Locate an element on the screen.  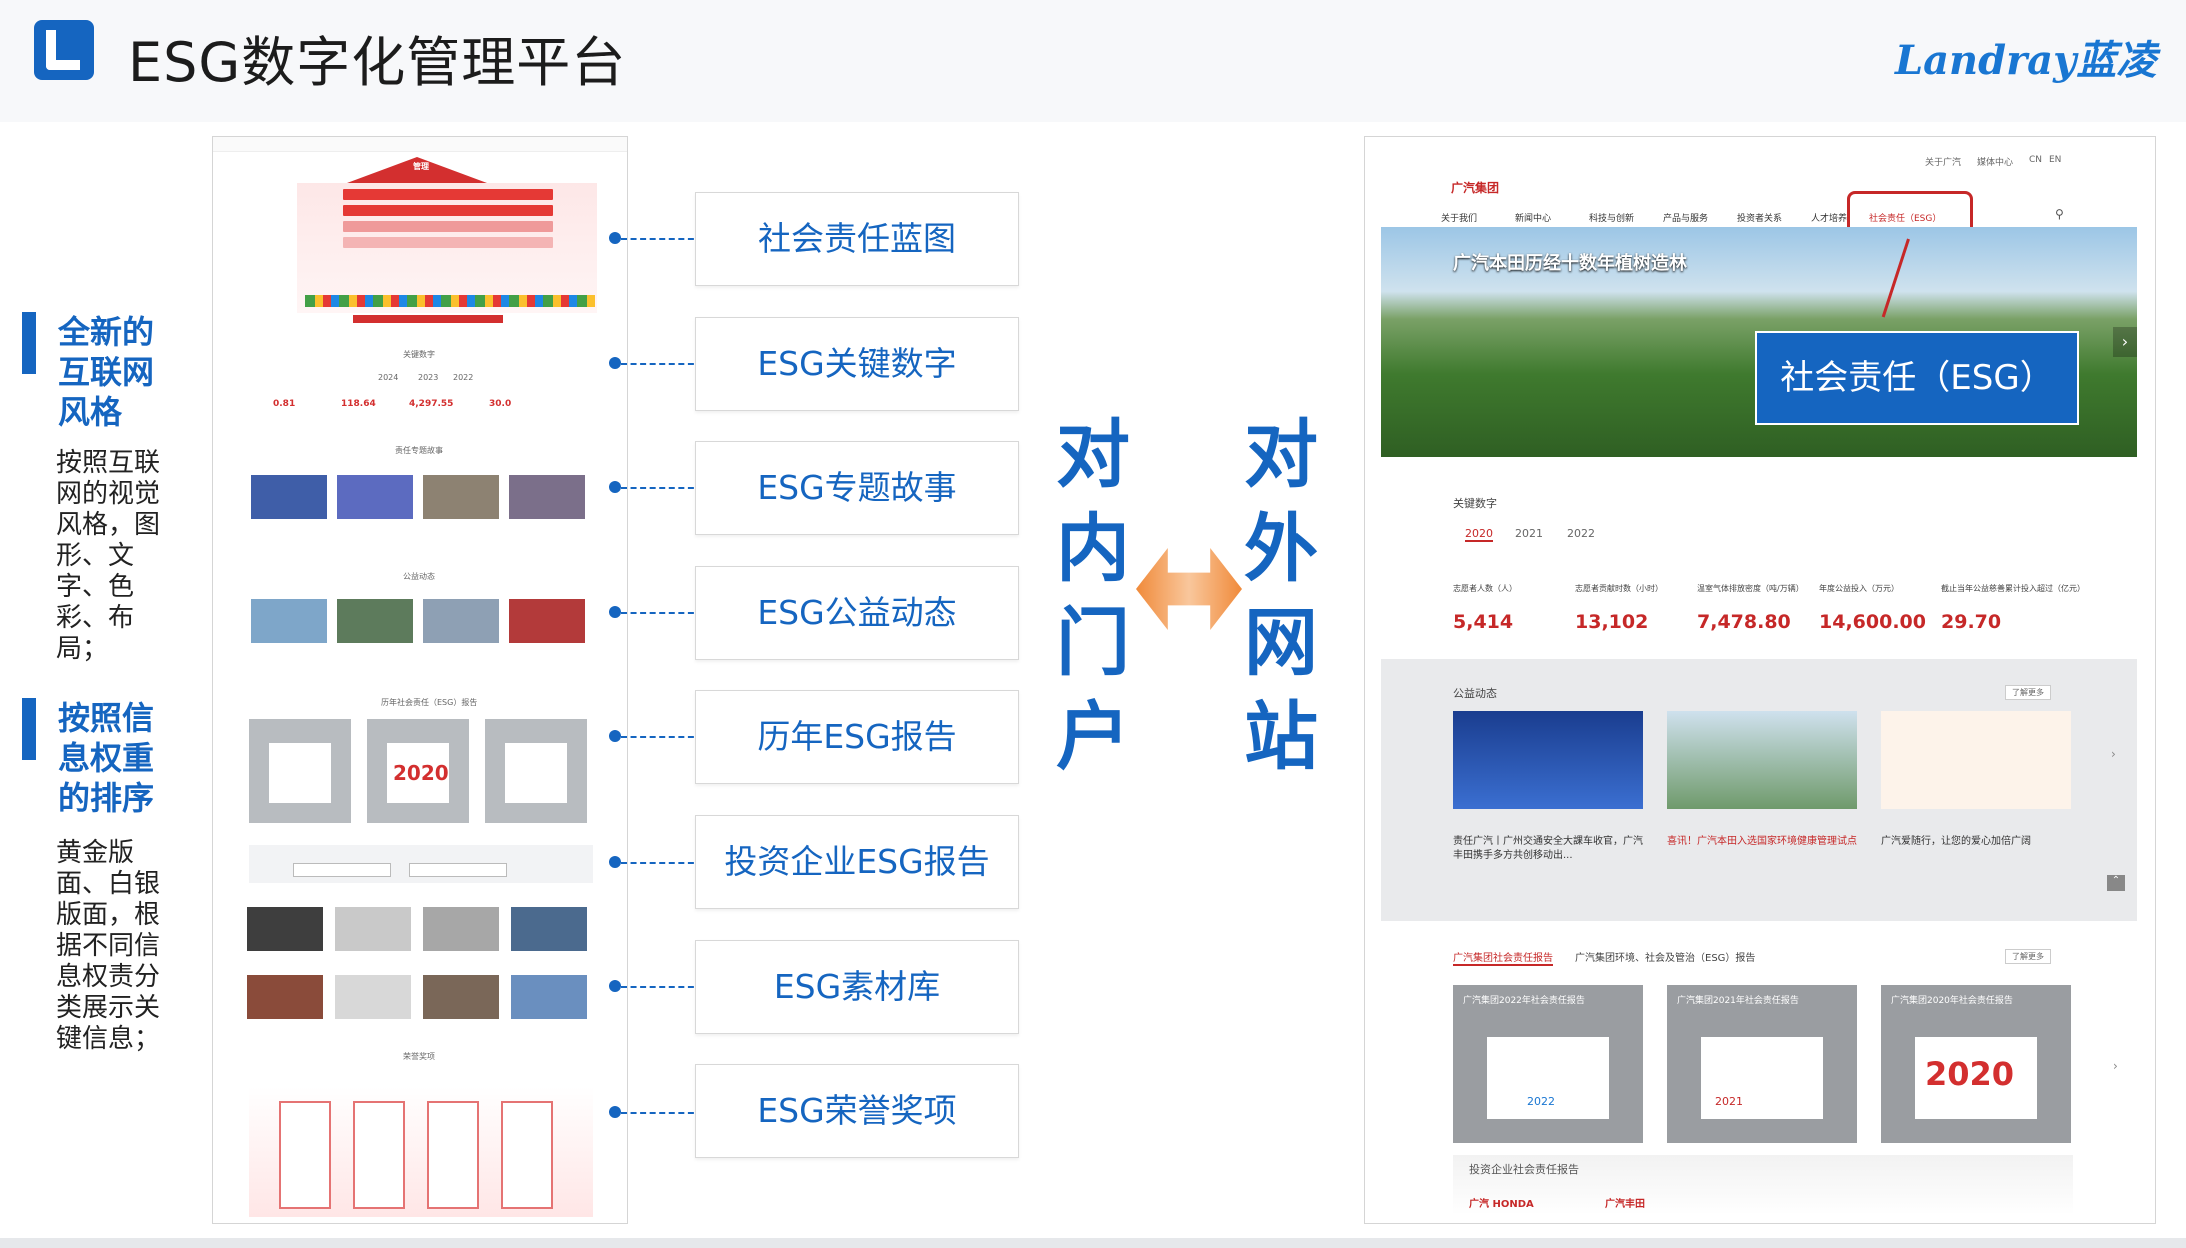
report-year: 2021 is located at coordinates (1729, 1101).